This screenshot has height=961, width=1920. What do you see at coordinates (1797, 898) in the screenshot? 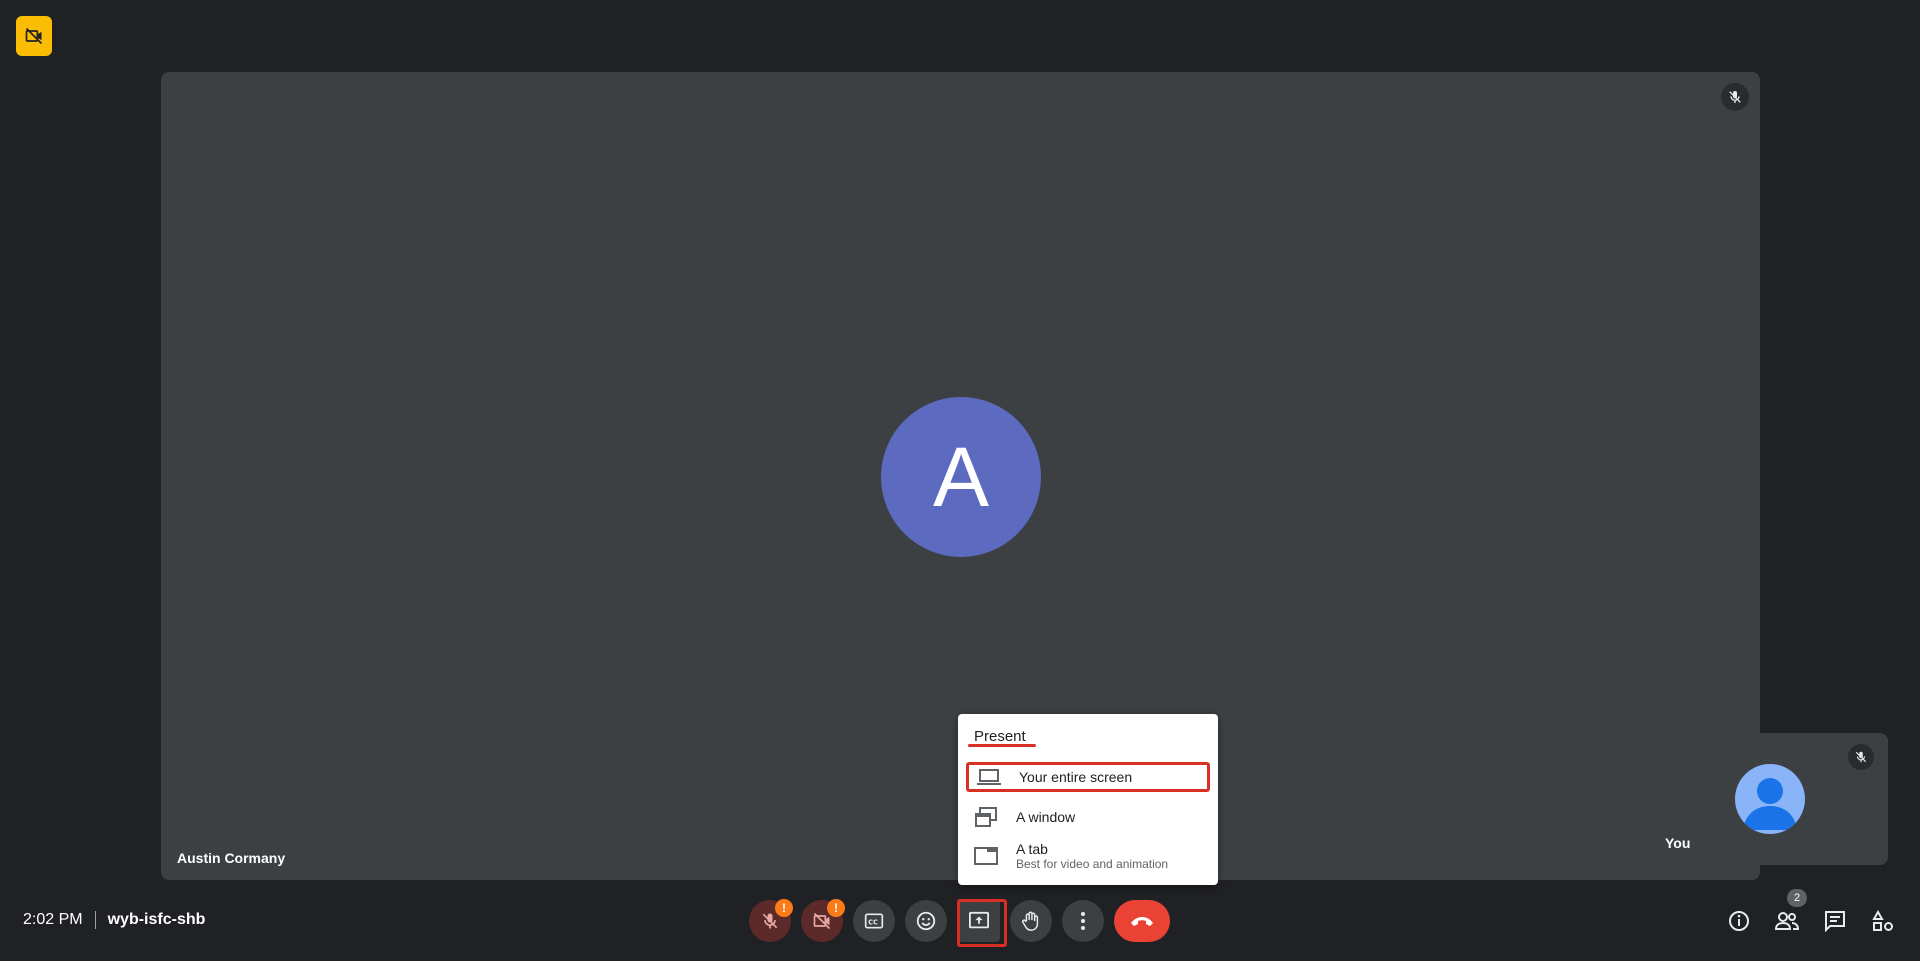
I see `participant-count-badge: 2` at bounding box center [1797, 898].